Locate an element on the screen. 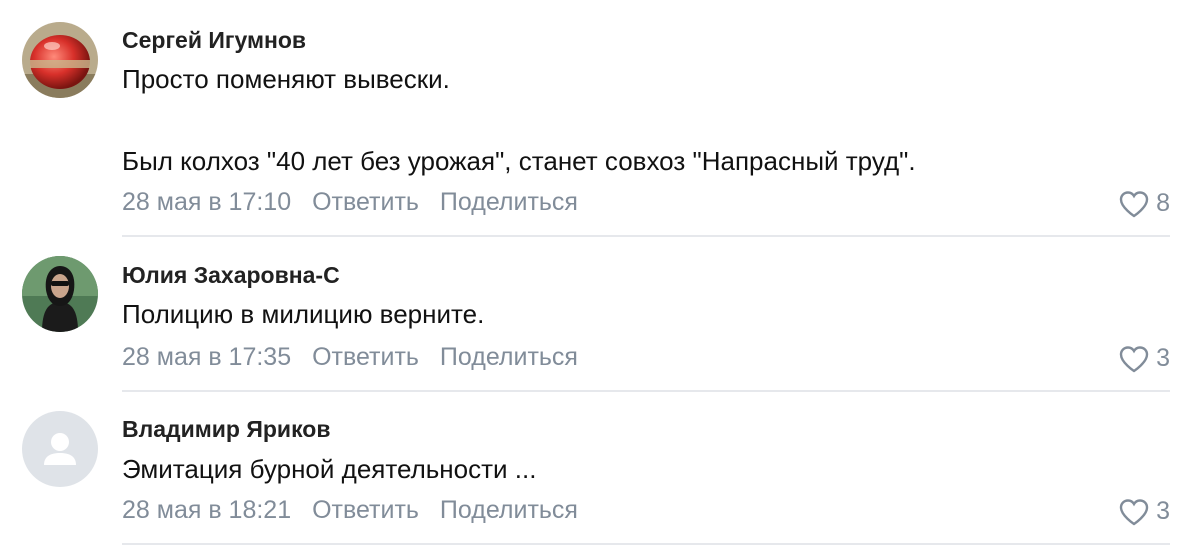 This screenshot has height=552, width=1200. comment-meta: 28 мая в 17:35 Ответить Поделиться is located at coordinates (357, 357).